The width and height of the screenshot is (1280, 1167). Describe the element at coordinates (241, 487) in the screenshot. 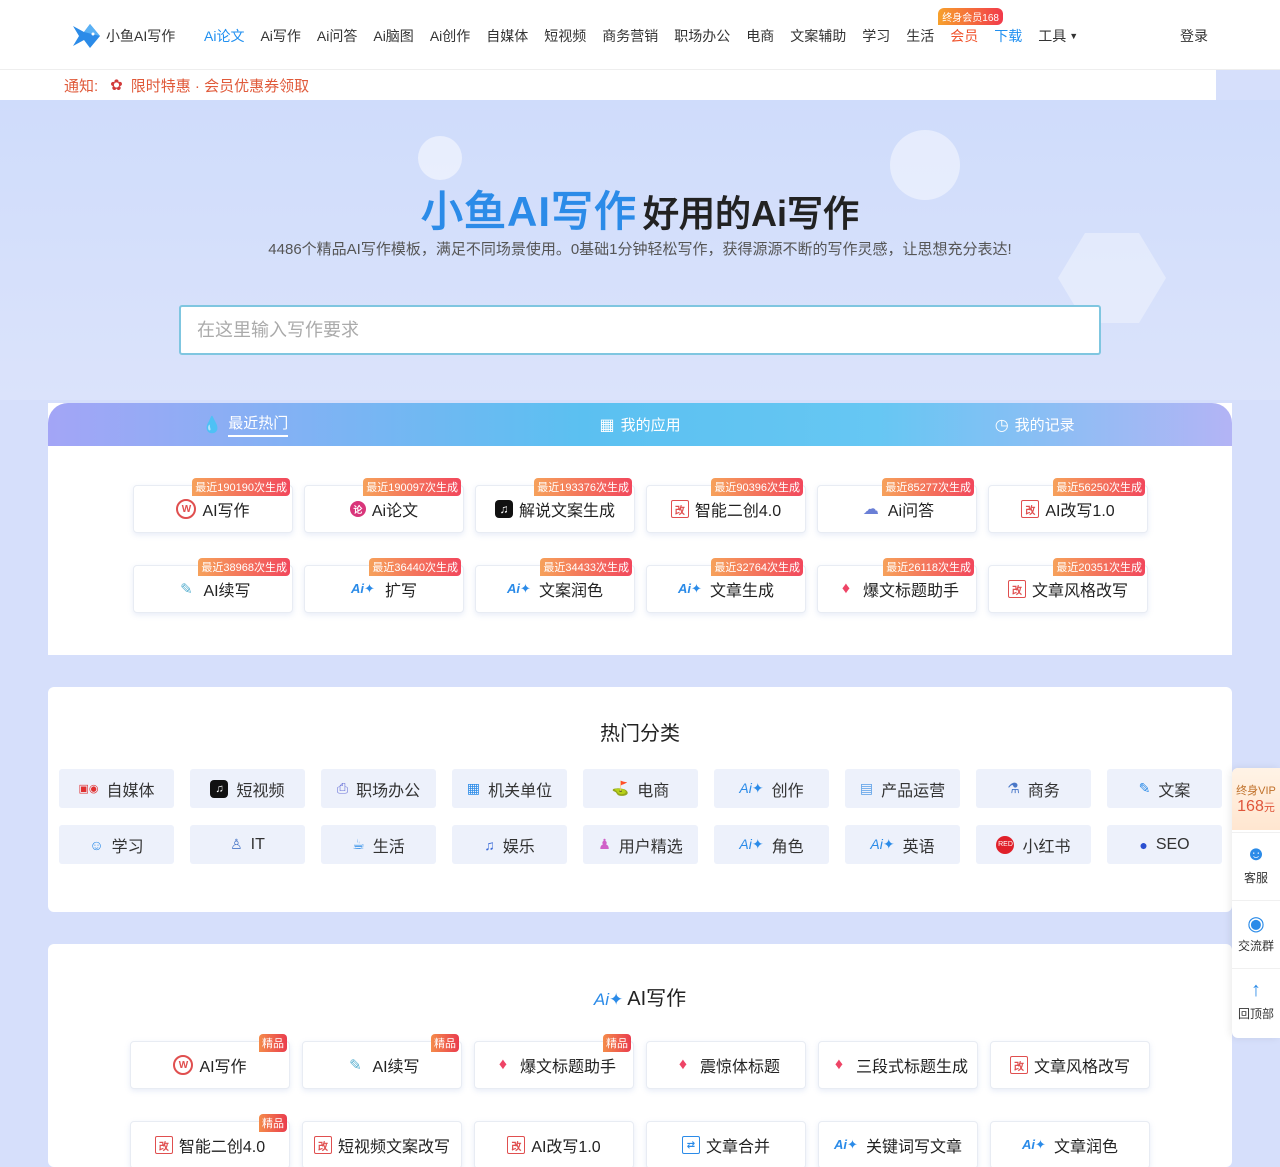

I see `usage-badge: 最近190190次生成` at that location.